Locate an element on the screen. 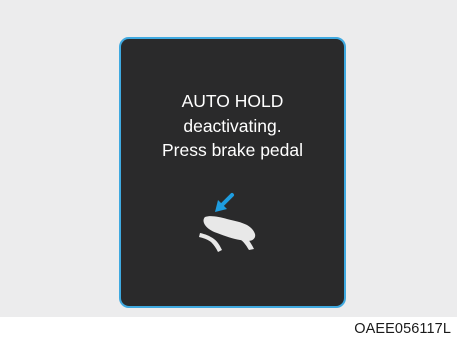  message-line-1: AUTO HOLD is located at coordinates (232, 101).